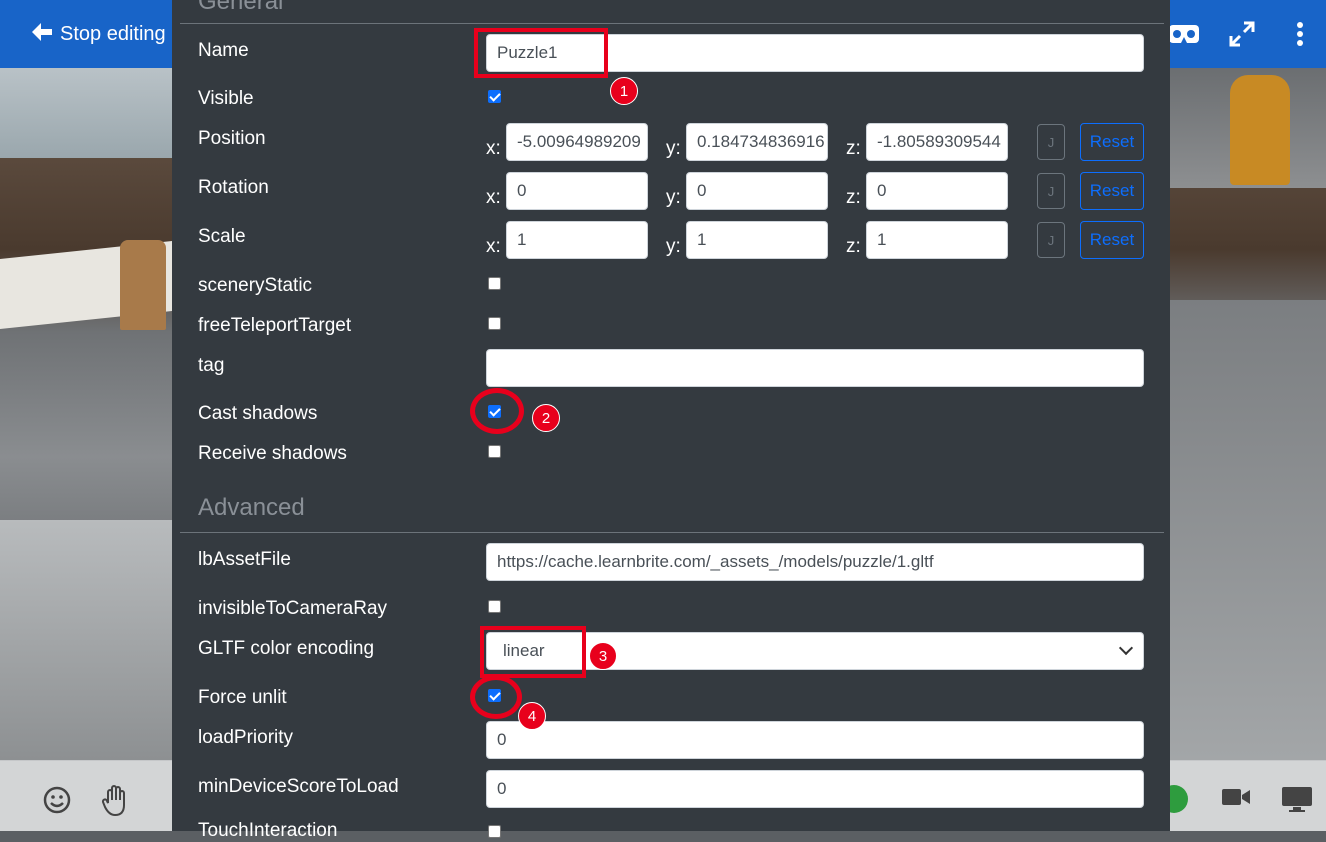 The height and width of the screenshot is (842, 1326). I want to click on annotation-badge-1: 1, so click(624, 91).